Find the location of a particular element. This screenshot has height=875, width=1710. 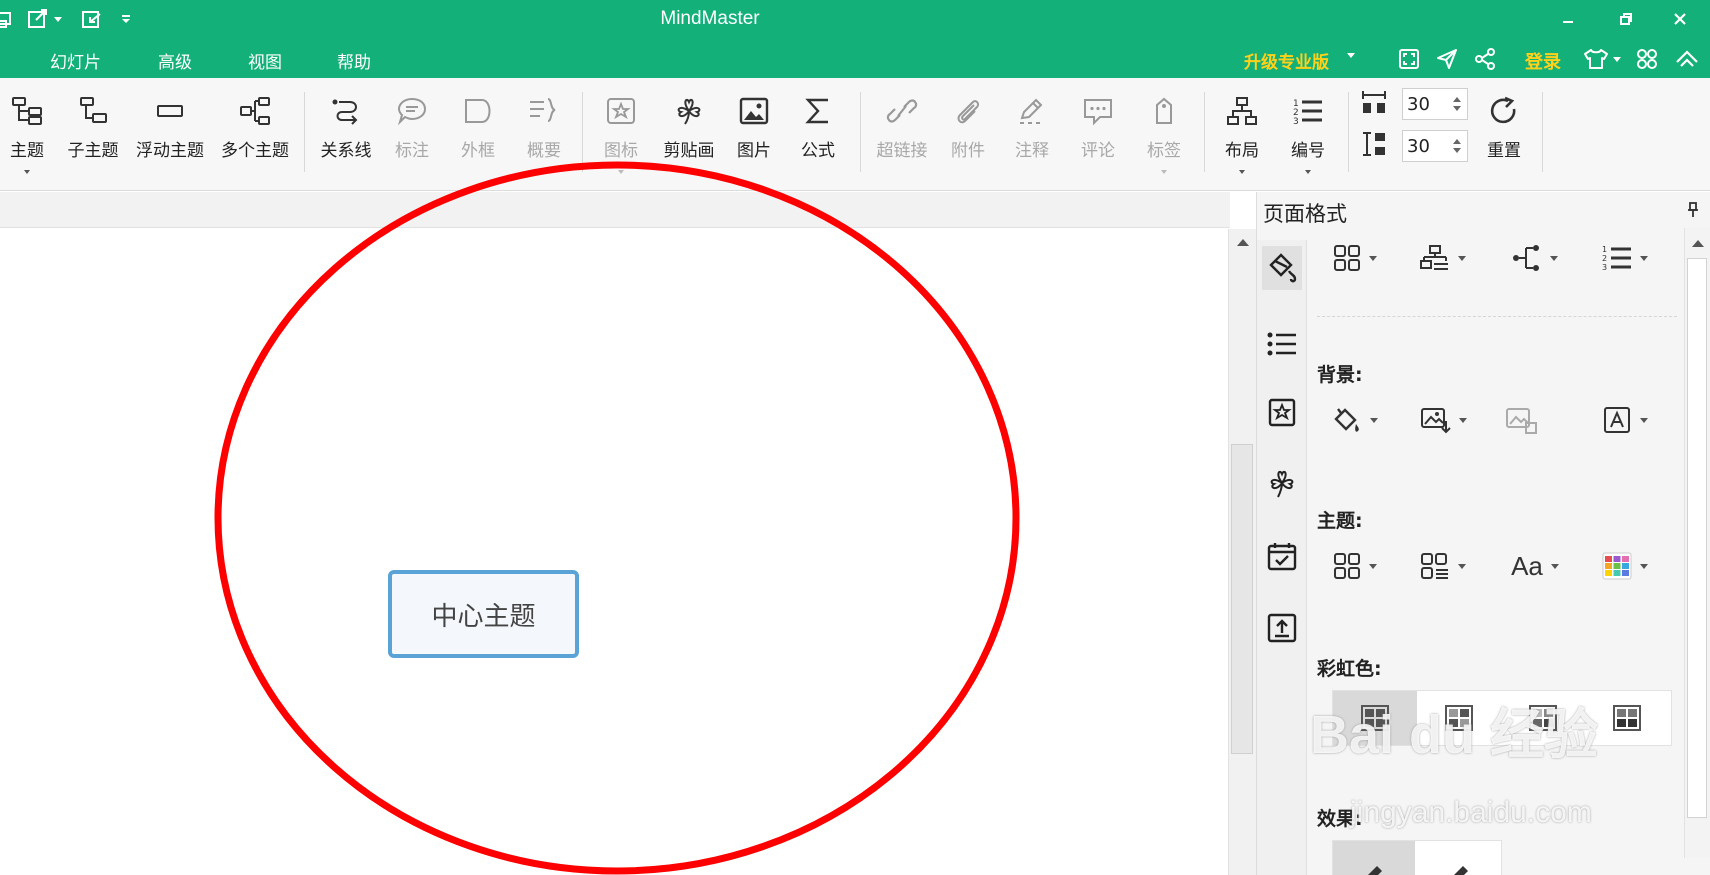

menu-view: 视图 is located at coordinates (265, 60).